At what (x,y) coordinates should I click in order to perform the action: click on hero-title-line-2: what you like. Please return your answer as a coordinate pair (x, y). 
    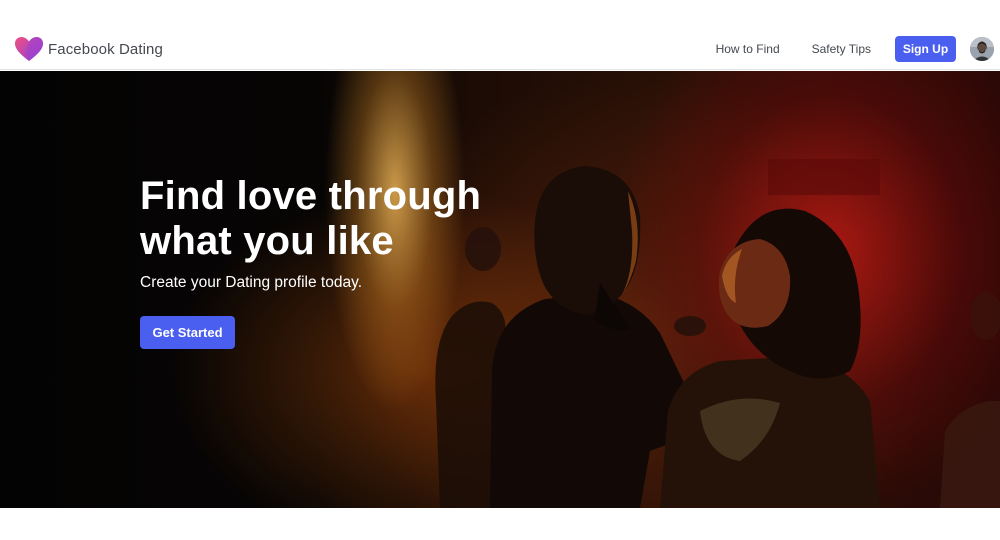
    Looking at the image, I should click on (267, 241).